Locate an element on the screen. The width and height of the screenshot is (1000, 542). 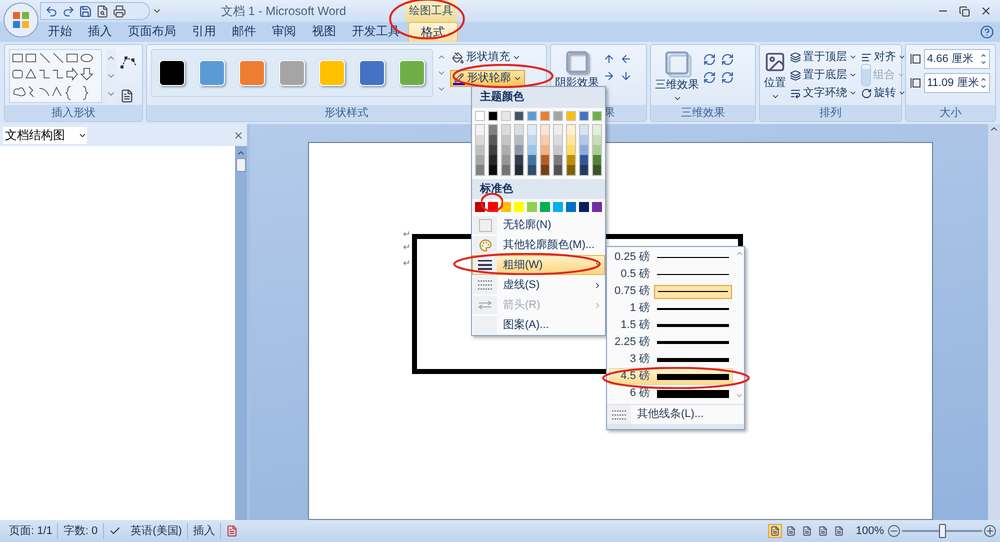
group-label: 大小 is located at coordinates (950, 113).